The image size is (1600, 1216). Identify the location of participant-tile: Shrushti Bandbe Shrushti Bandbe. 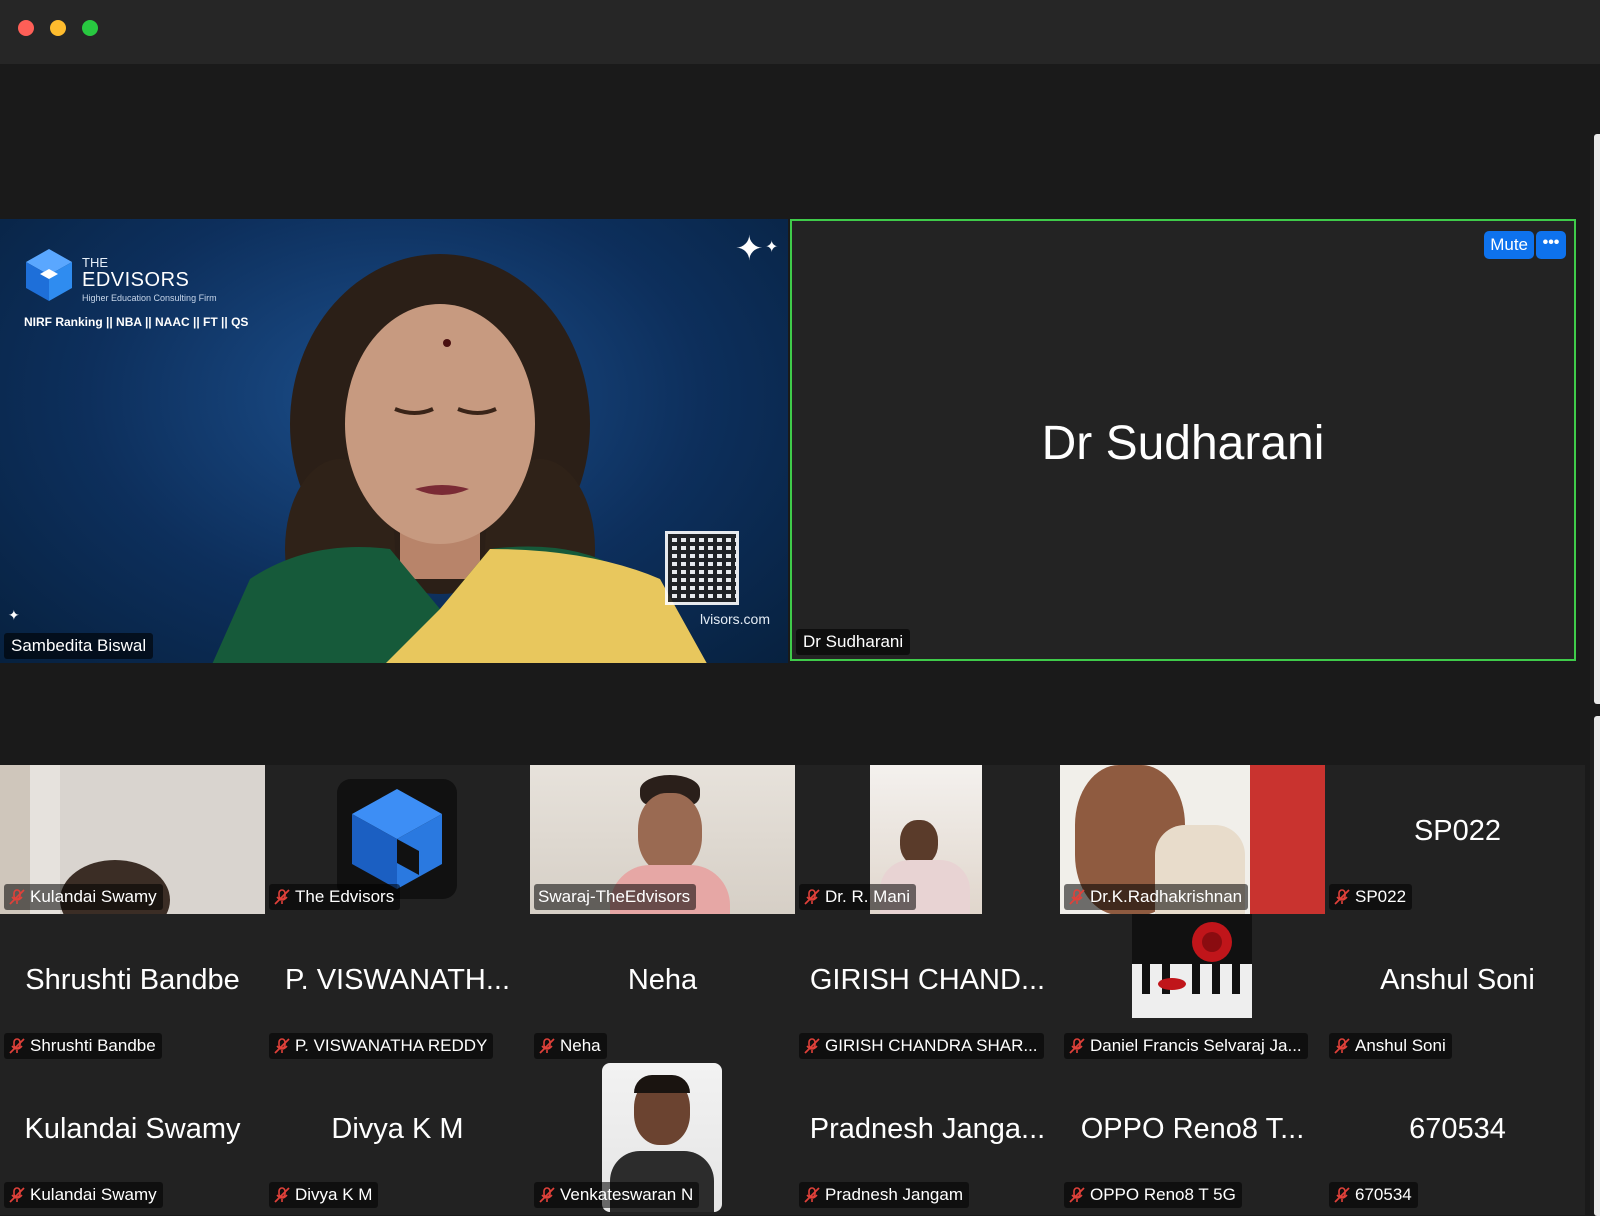
(132, 988).